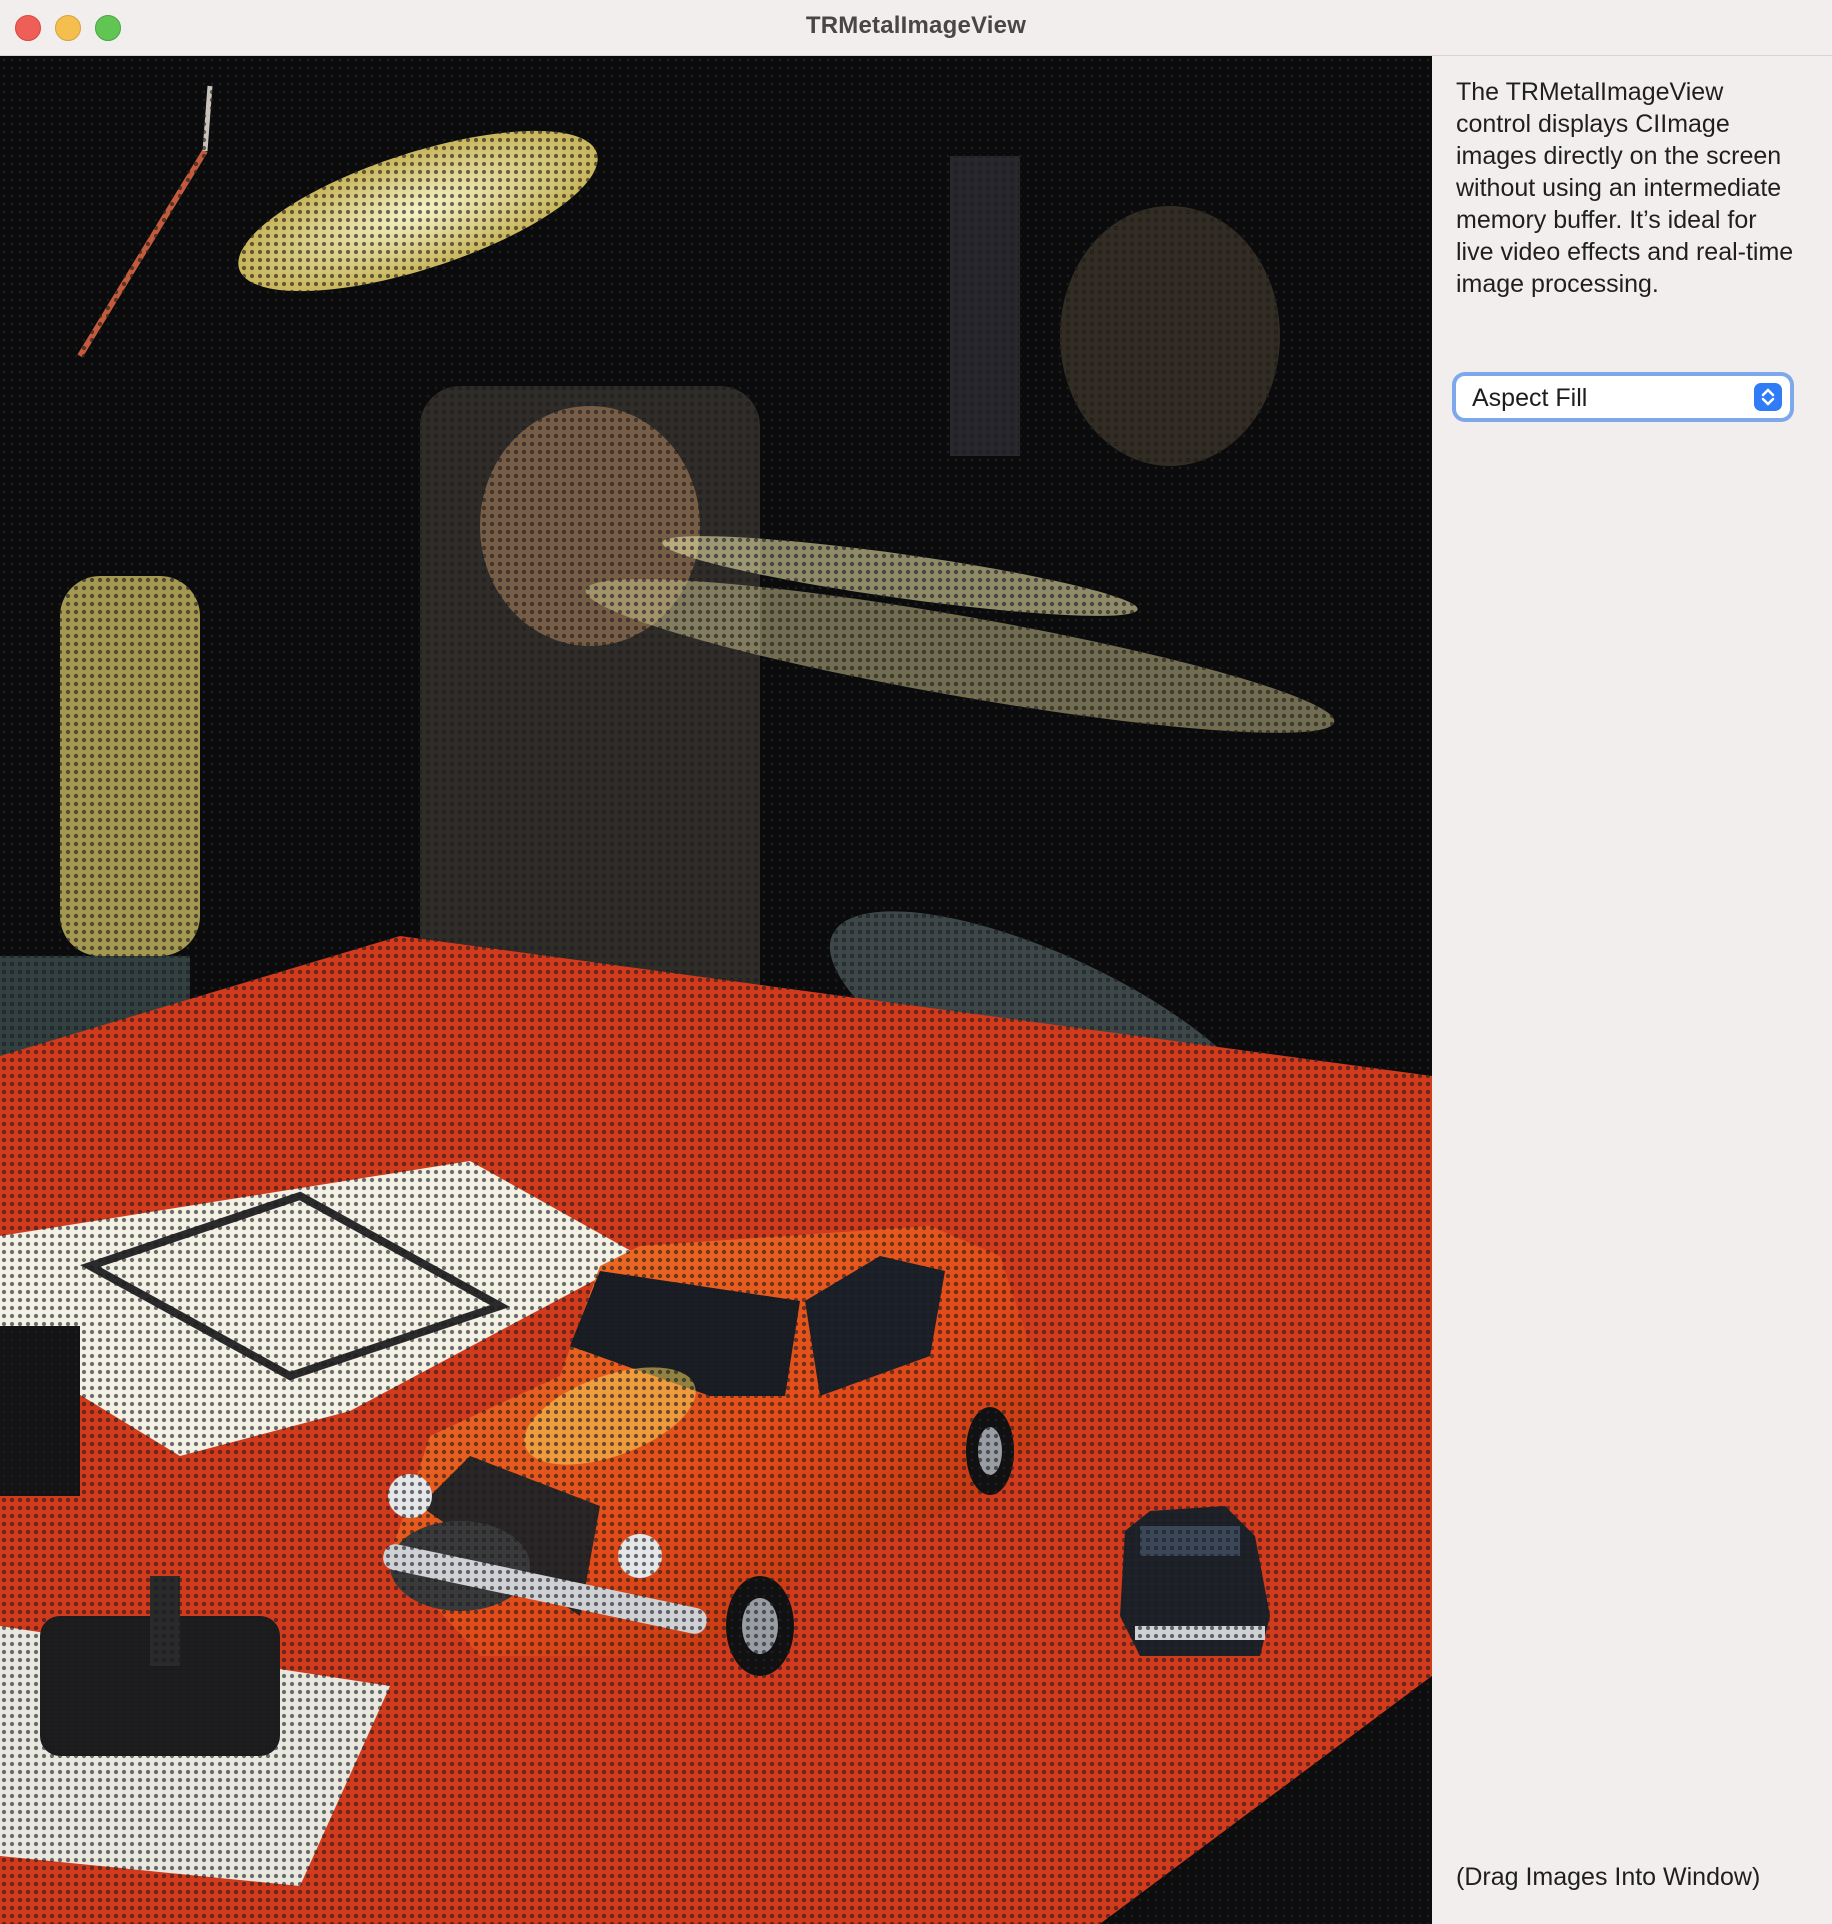 This screenshot has height=1924, width=1832. Describe the element at coordinates (1608, 1877) in the screenshot. I see `drag-images-hint: (Drag Images Into Window)` at that location.